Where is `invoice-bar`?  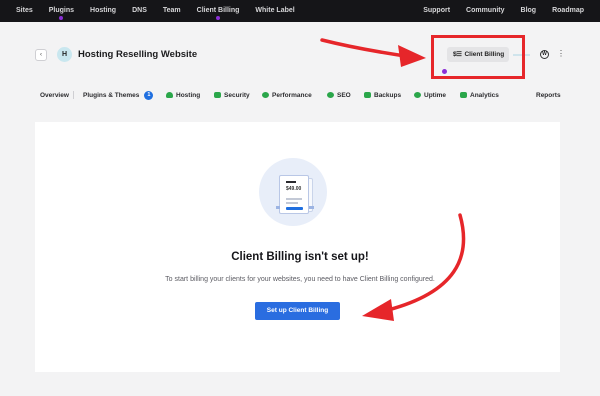
invoice-bar is located at coordinates (294, 208).